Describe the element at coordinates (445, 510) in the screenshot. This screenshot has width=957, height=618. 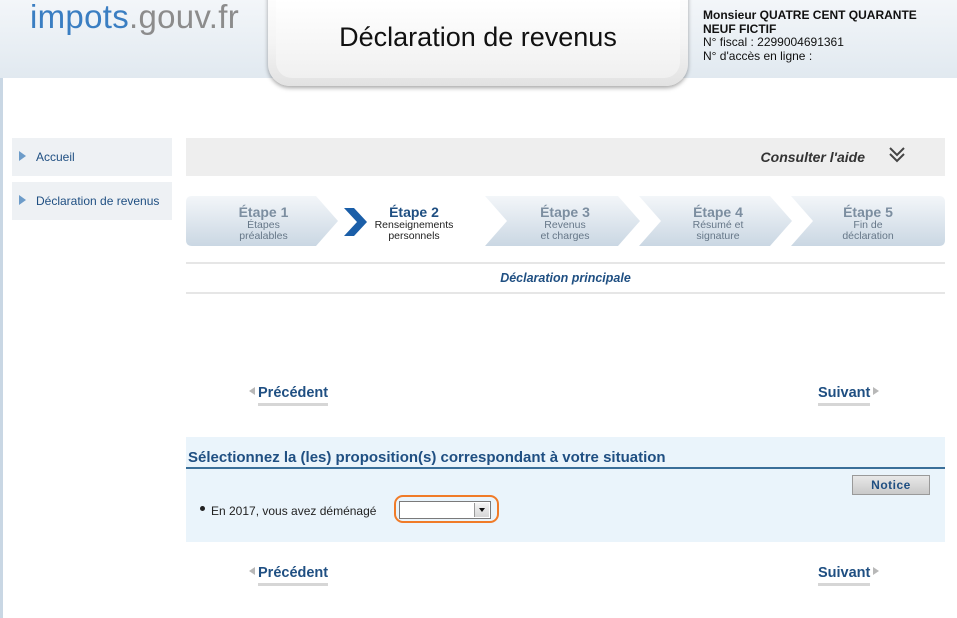
I see `moved-select` at that location.